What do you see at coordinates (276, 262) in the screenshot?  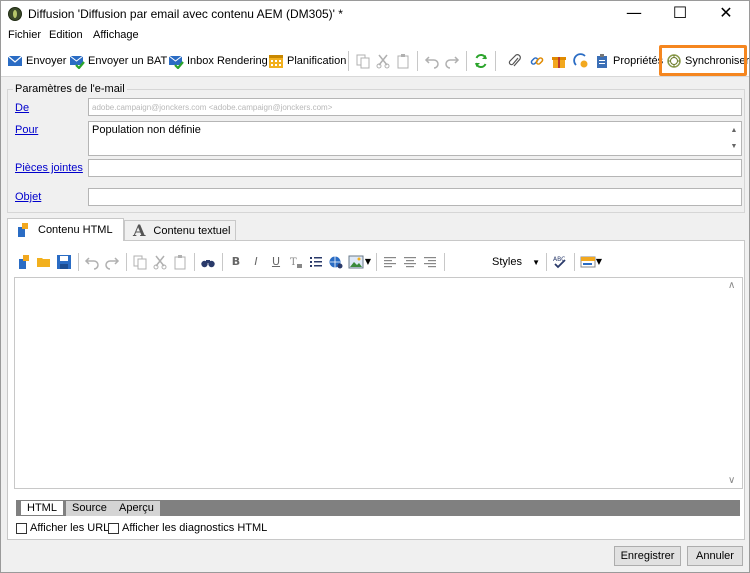 I see `underline-button: U` at bounding box center [276, 262].